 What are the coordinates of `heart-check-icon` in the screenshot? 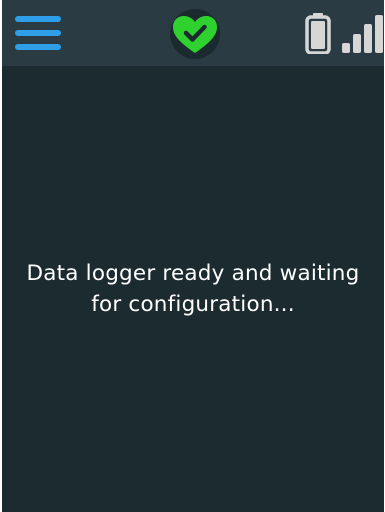 It's located at (195, 34).